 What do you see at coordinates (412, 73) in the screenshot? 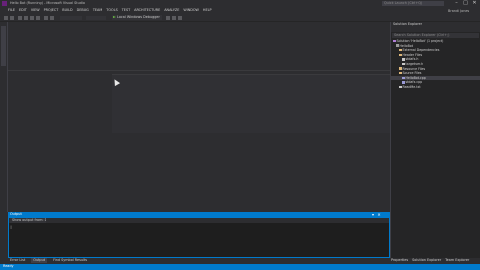
I see `tree-item-label: Source Files` at bounding box center [412, 73].